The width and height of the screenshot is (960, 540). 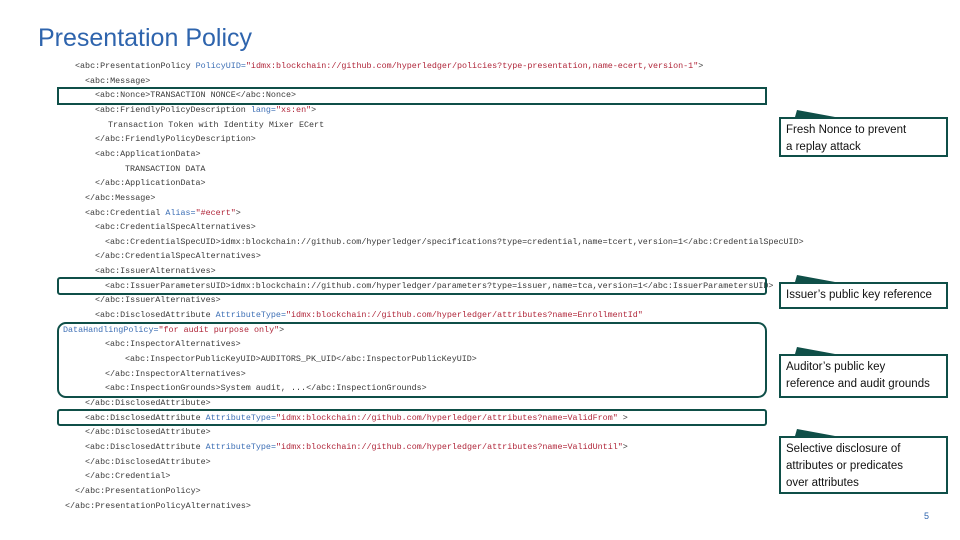 I want to click on code-line: </abc:Message>, so click(x=120, y=198).